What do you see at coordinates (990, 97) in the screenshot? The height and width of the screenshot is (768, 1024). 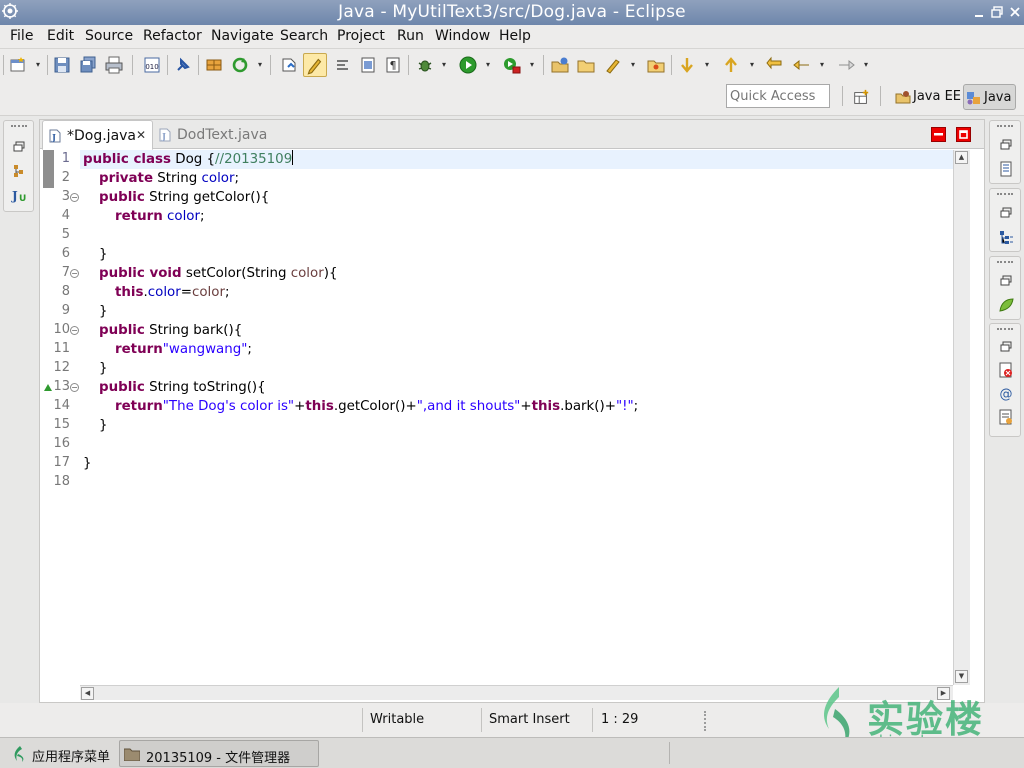 I see `perspective-java: Java` at bounding box center [990, 97].